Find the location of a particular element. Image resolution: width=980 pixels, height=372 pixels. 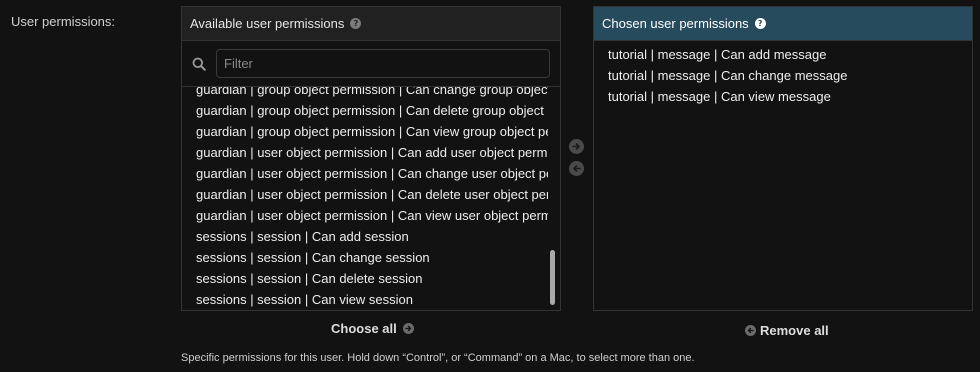

list-item: sessions | session | Can view session is located at coordinates (372, 299).